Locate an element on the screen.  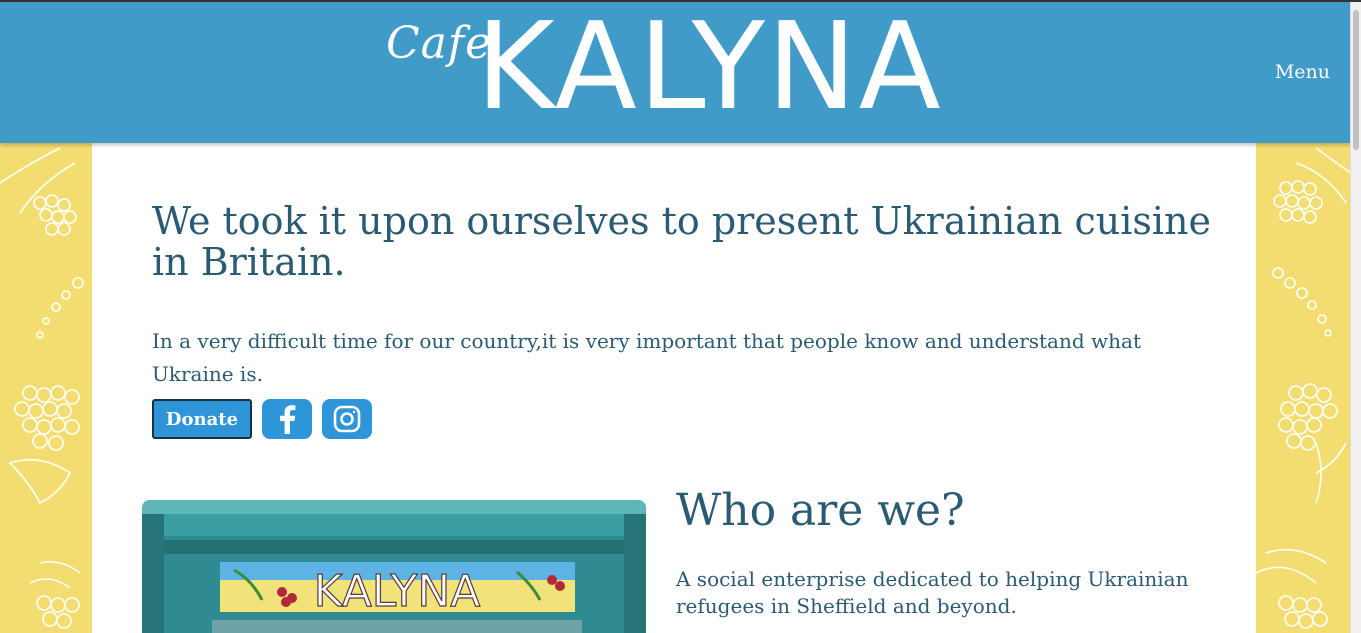
facebook-button is located at coordinates (287, 419).